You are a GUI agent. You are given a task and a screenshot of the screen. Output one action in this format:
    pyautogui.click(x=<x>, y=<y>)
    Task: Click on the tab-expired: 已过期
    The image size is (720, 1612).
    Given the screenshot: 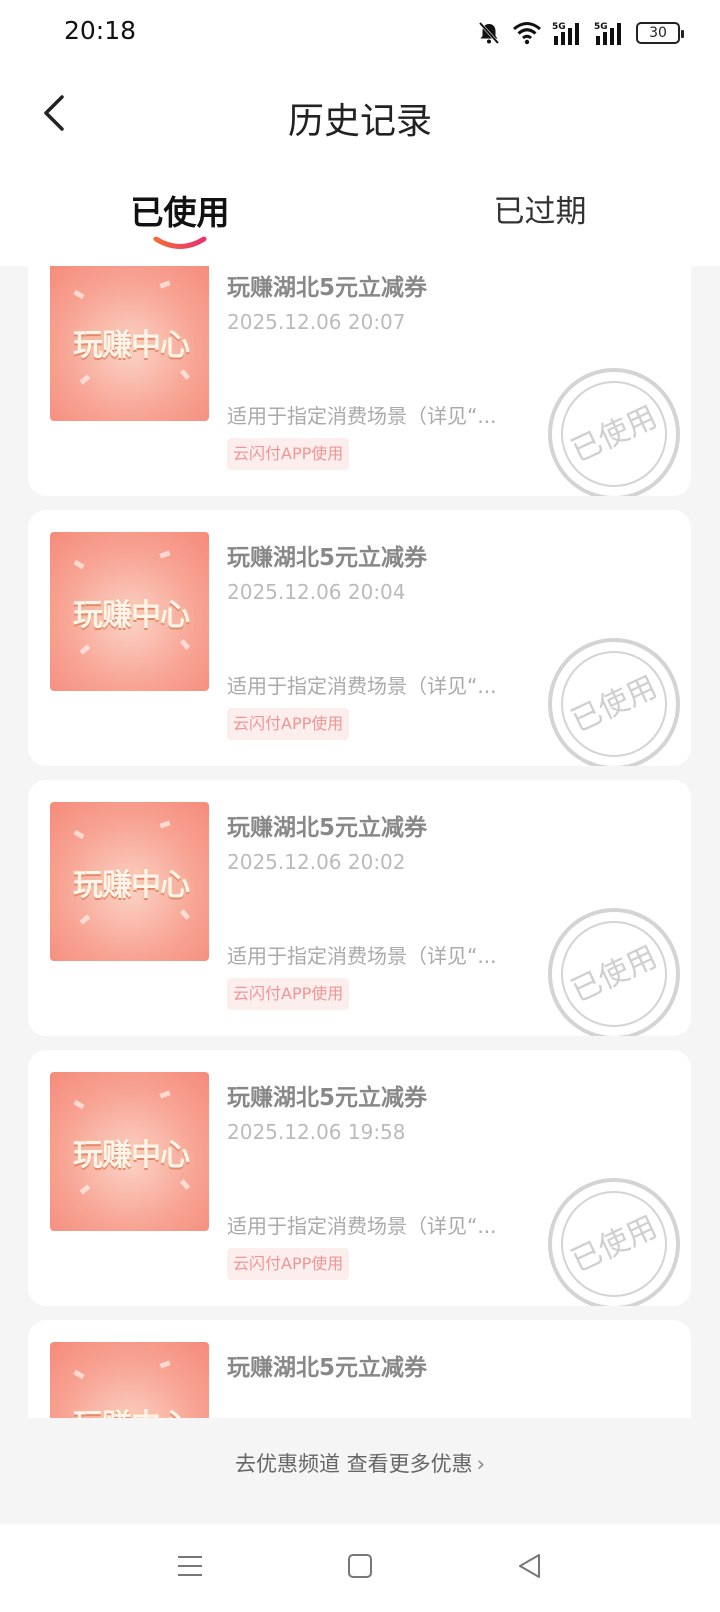 What is the action you would take?
    pyautogui.click(x=540, y=216)
    